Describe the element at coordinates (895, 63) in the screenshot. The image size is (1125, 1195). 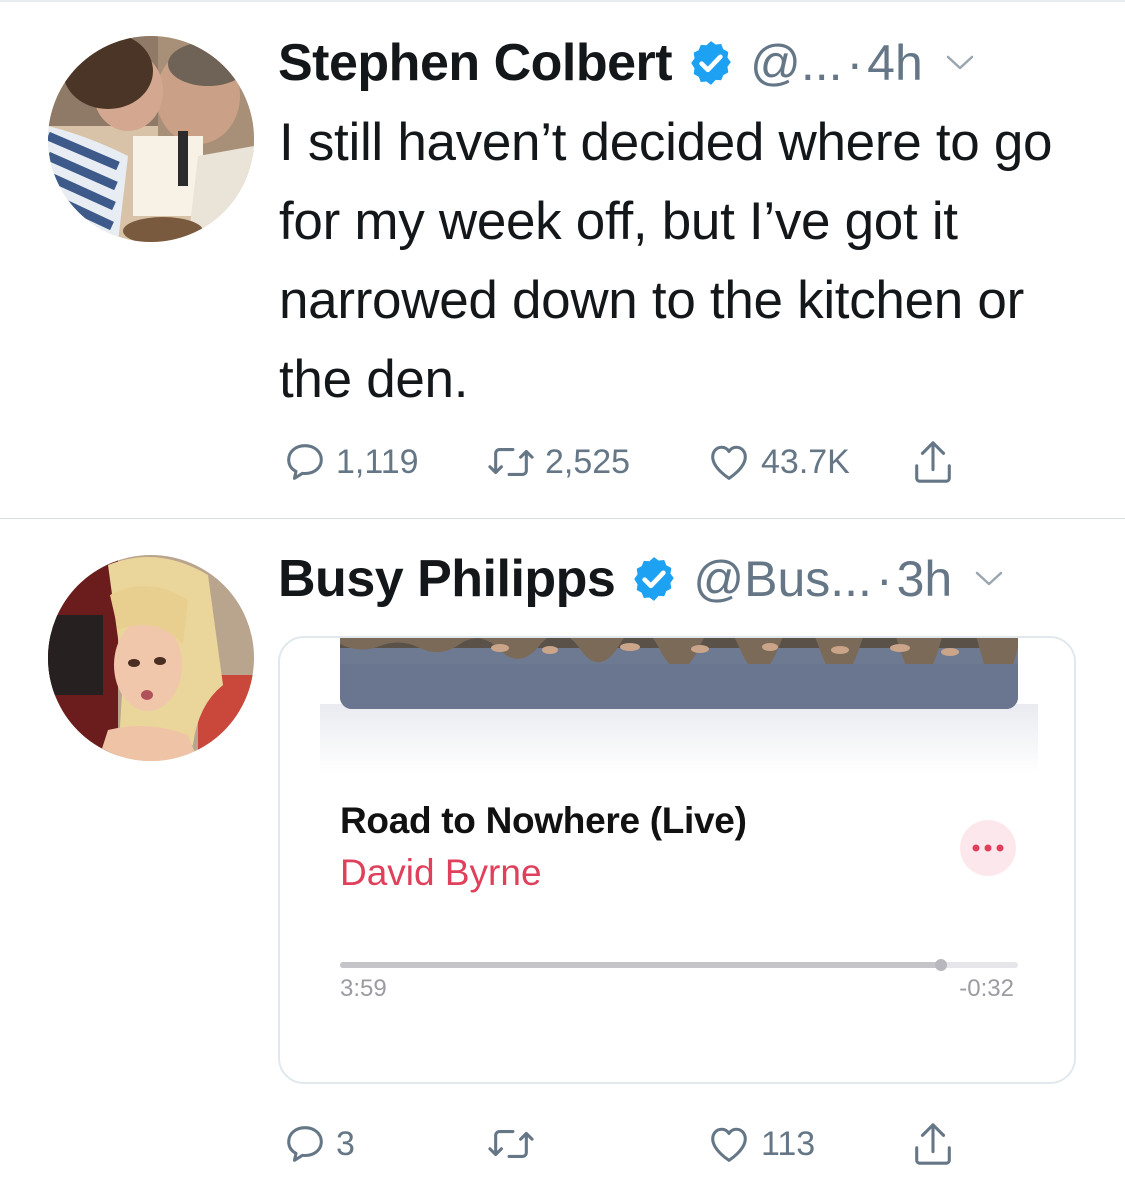
I see `timestamp: 4h` at that location.